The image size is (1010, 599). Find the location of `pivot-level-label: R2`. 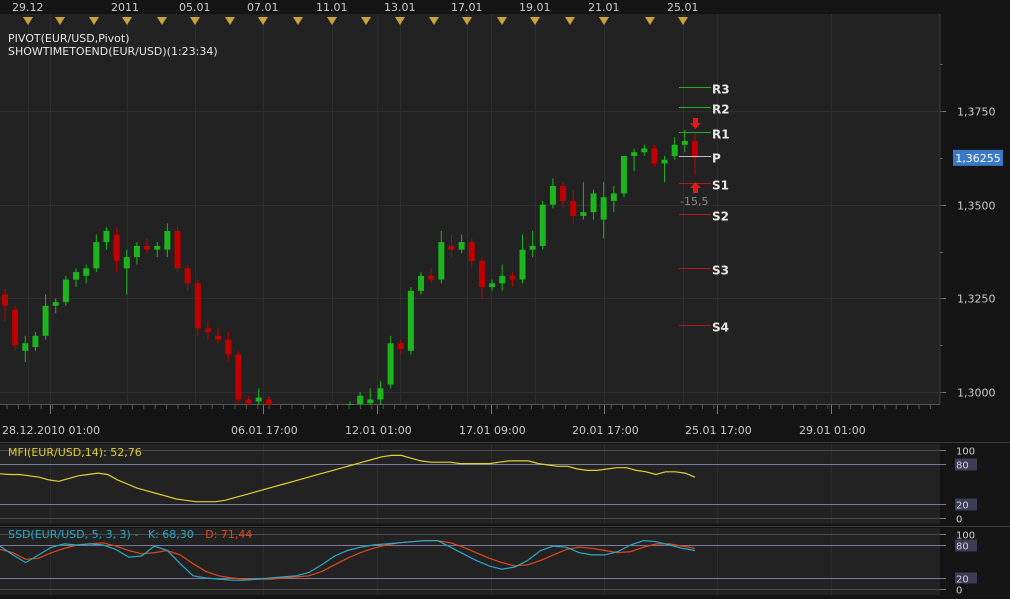

pivot-level-label: R2 is located at coordinates (721, 110).